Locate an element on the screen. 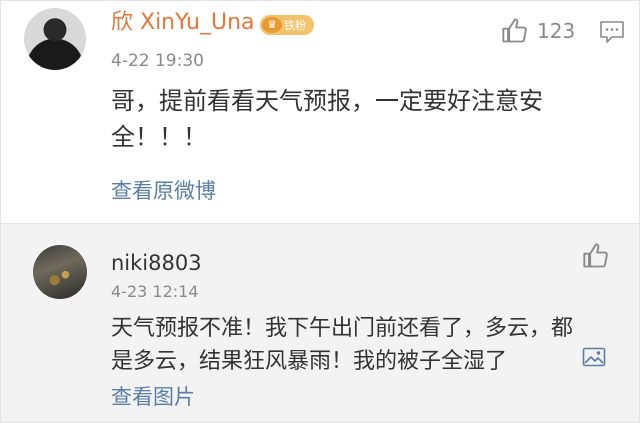 The width and height of the screenshot is (640, 423). timestamp: 4-23 12:14 is located at coordinates (155, 291).